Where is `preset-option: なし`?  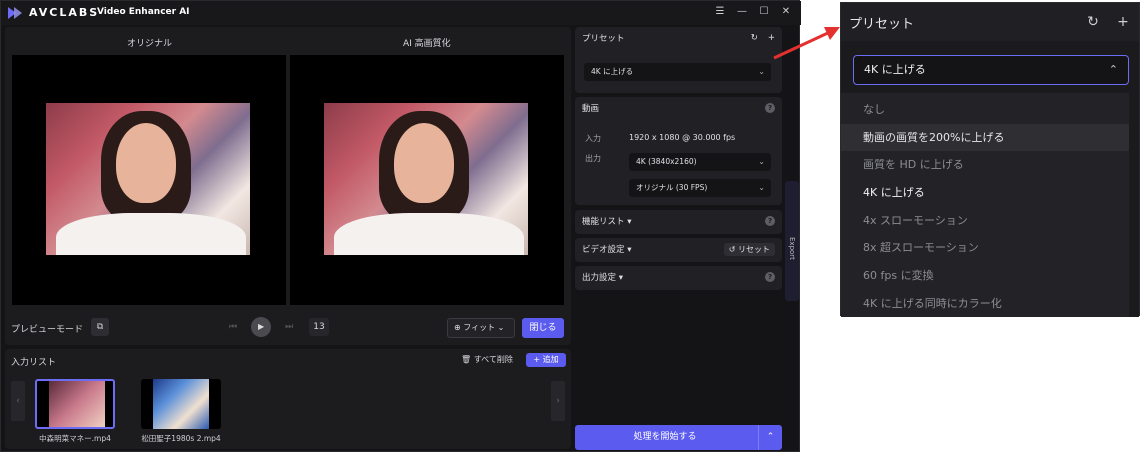
preset-option: なし is located at coordinates (985, 109).